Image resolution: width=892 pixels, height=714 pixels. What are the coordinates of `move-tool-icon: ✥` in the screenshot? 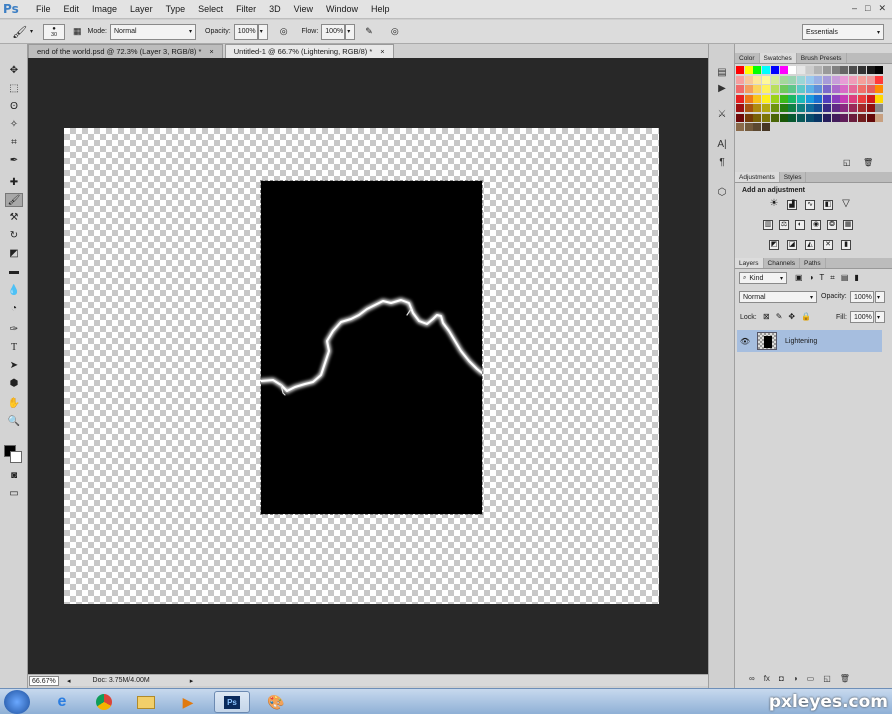 It's located at (14, 71).